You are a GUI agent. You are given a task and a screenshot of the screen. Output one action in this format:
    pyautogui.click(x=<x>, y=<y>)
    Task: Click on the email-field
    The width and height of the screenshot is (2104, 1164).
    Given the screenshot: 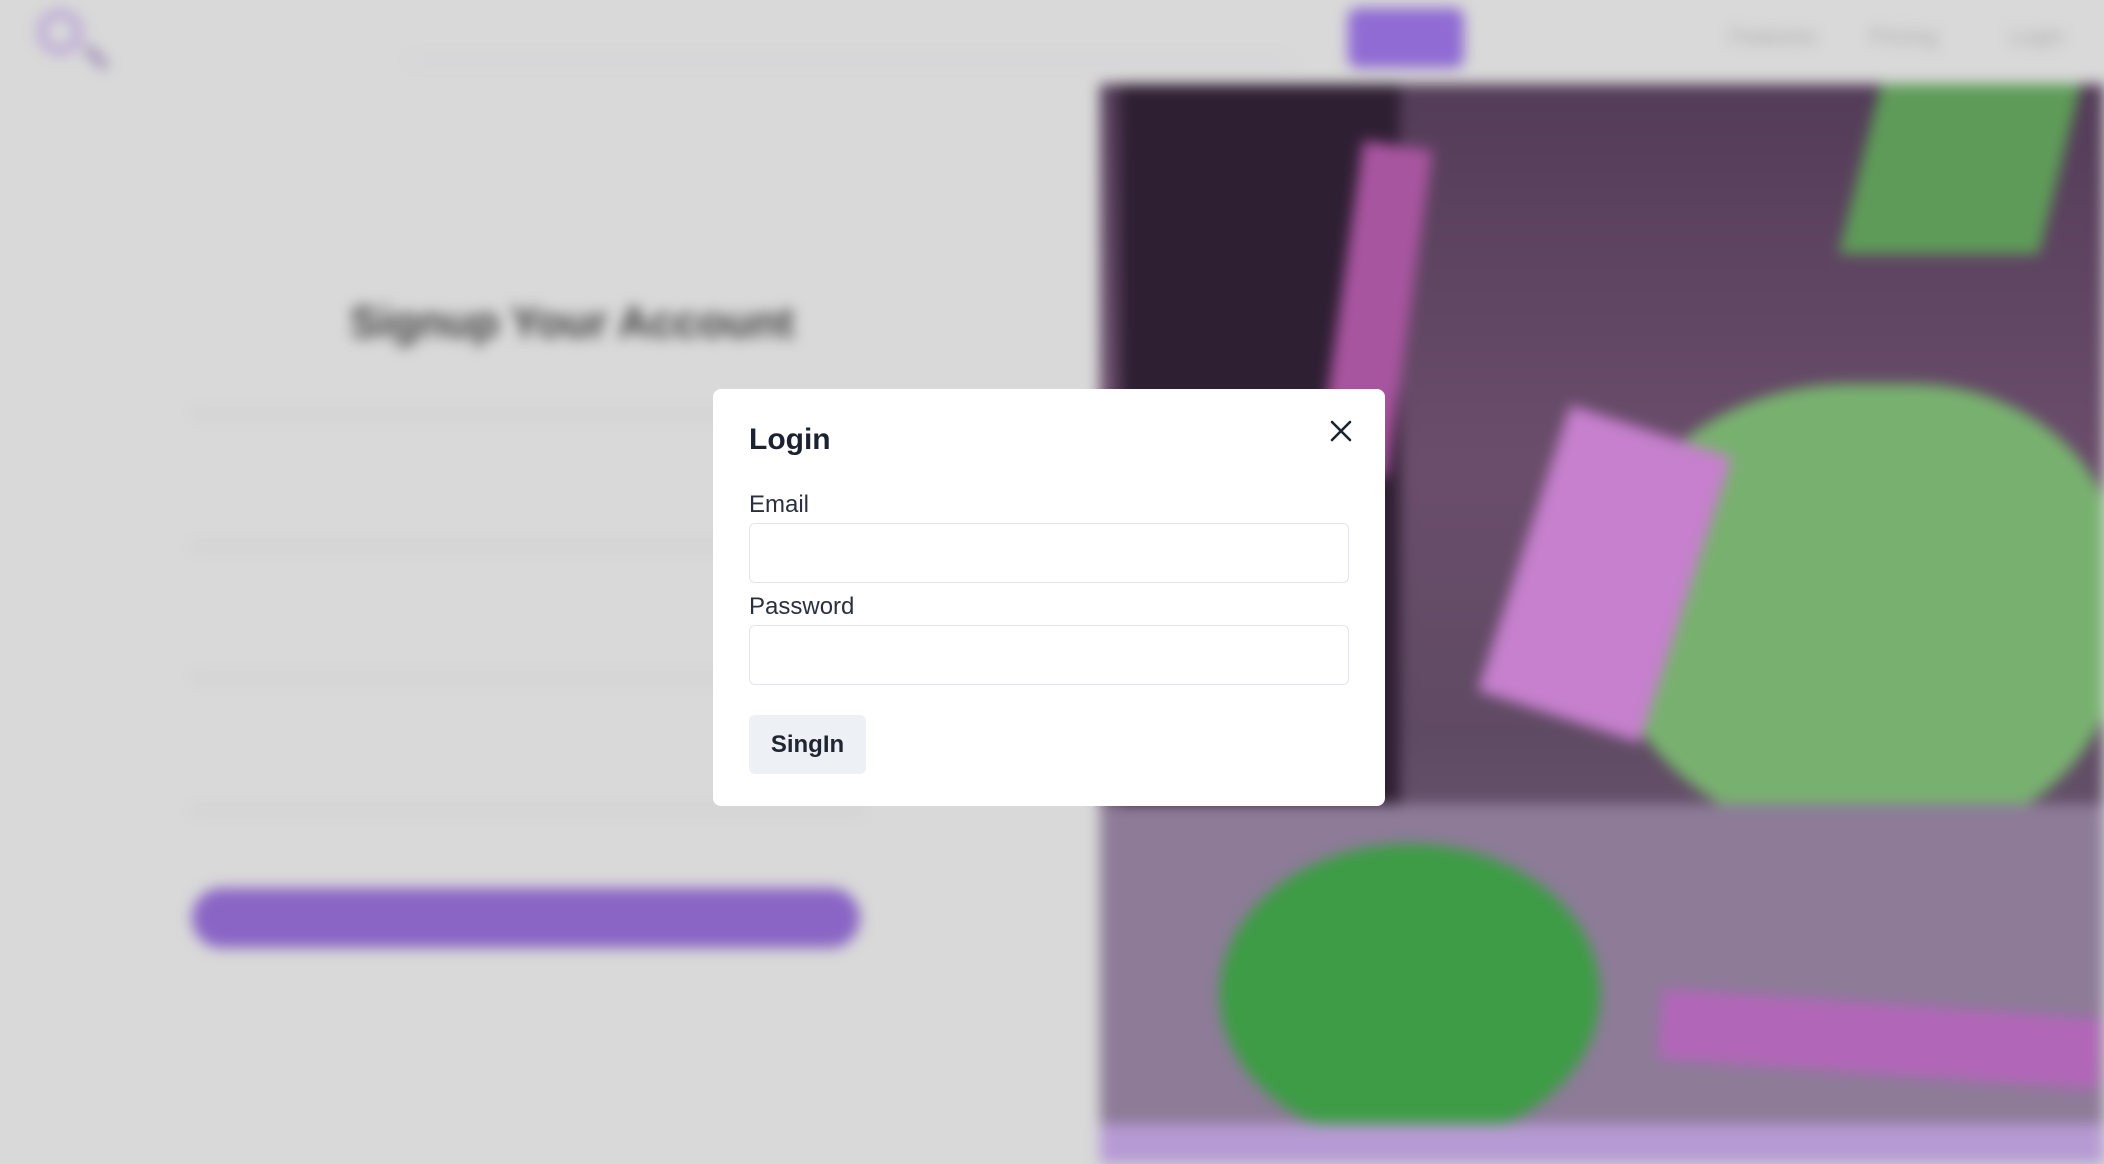 What is the action you would take?
    pyautogui.click(x=1049, y=553)
    